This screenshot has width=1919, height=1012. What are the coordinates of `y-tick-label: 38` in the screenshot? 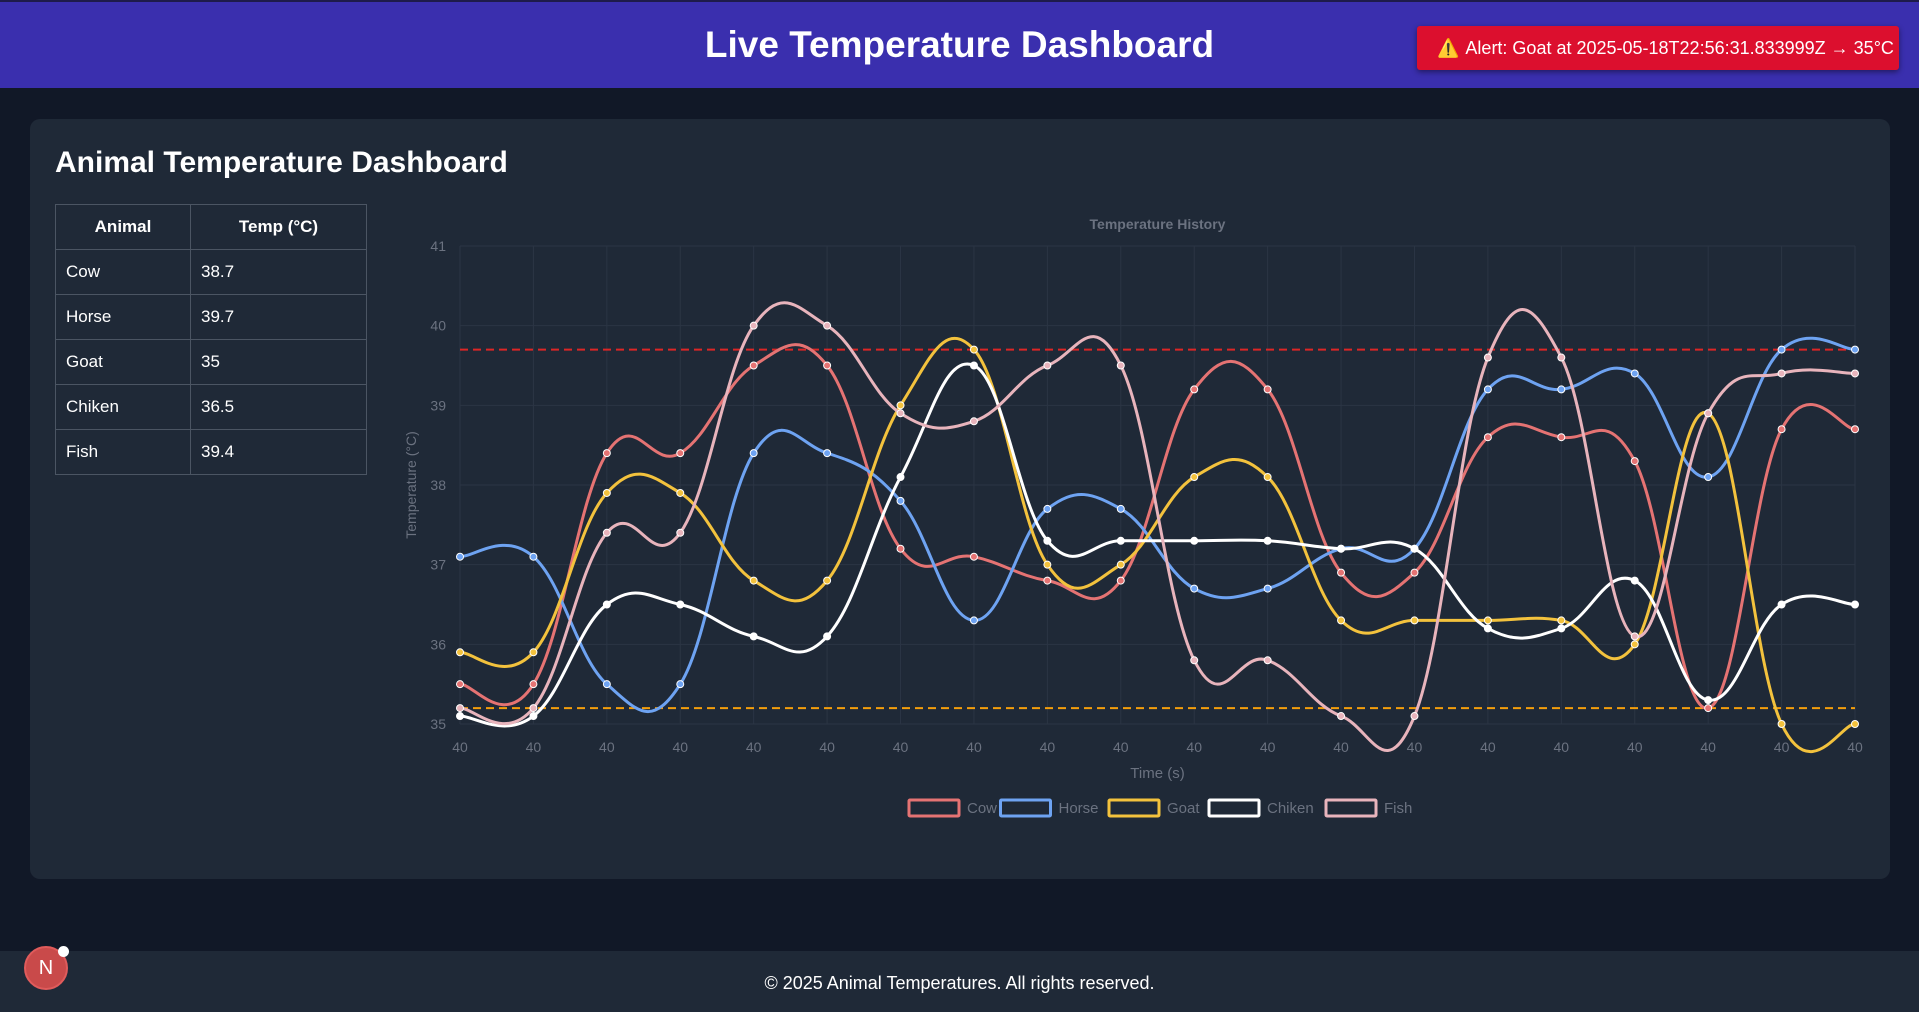 It's located at (438, 485).